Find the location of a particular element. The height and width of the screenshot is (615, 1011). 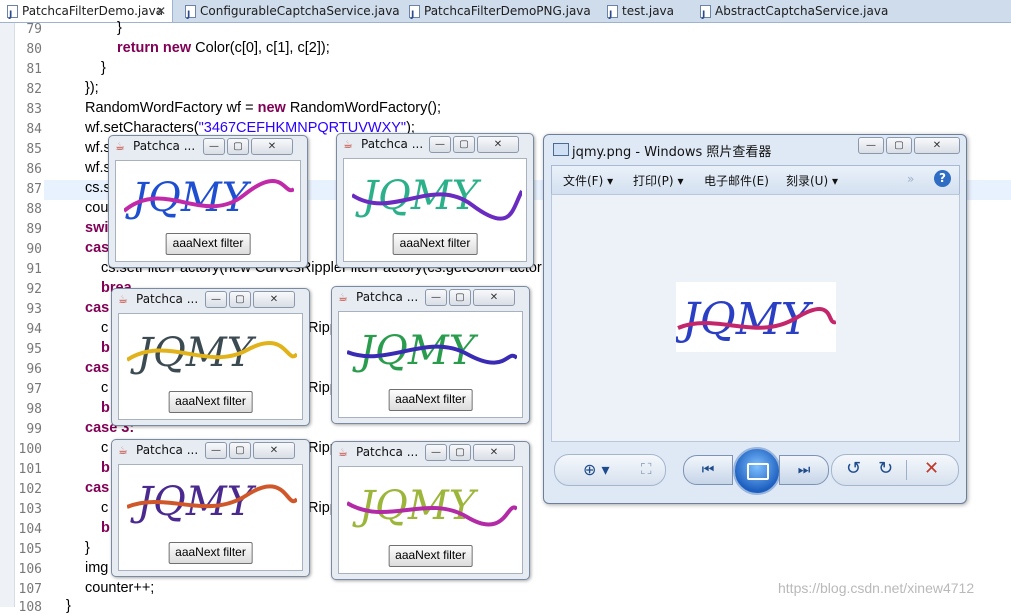

rotate-right-icon: ↻ is located at coordinates (885, 468).